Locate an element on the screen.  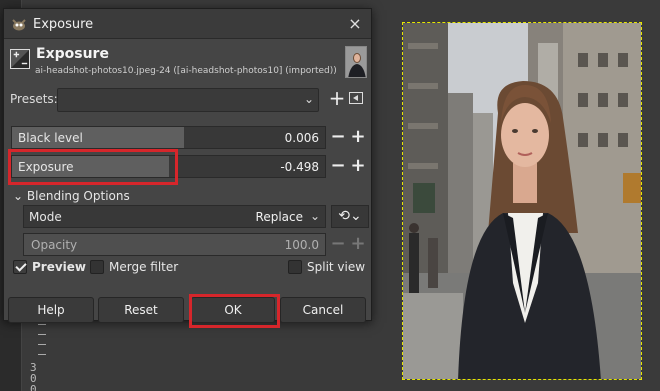
thumbnail-image is located at coordinates (356, 62).